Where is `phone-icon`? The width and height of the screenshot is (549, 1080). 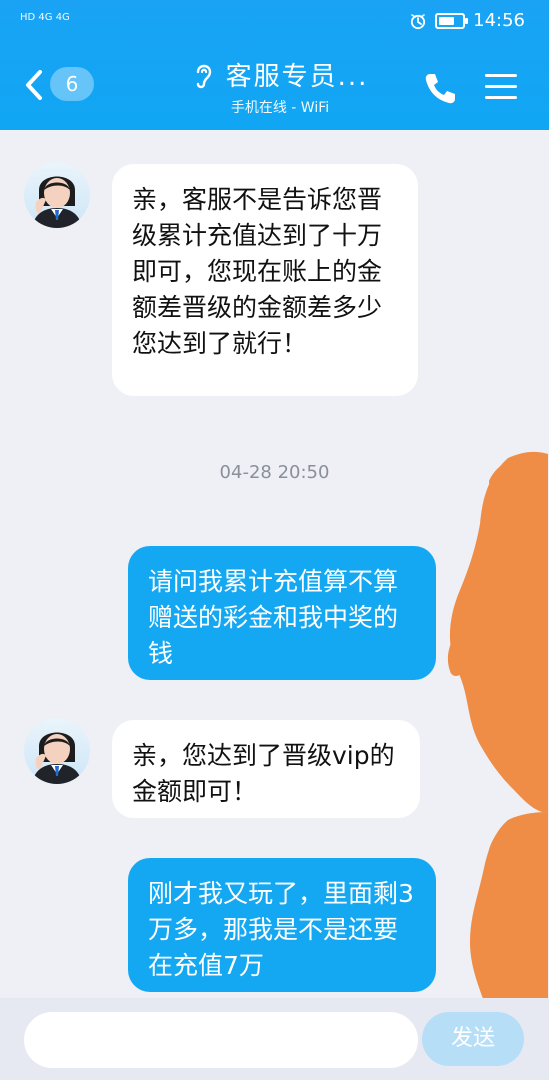 phone-icon is located at coordinates (440, 89).